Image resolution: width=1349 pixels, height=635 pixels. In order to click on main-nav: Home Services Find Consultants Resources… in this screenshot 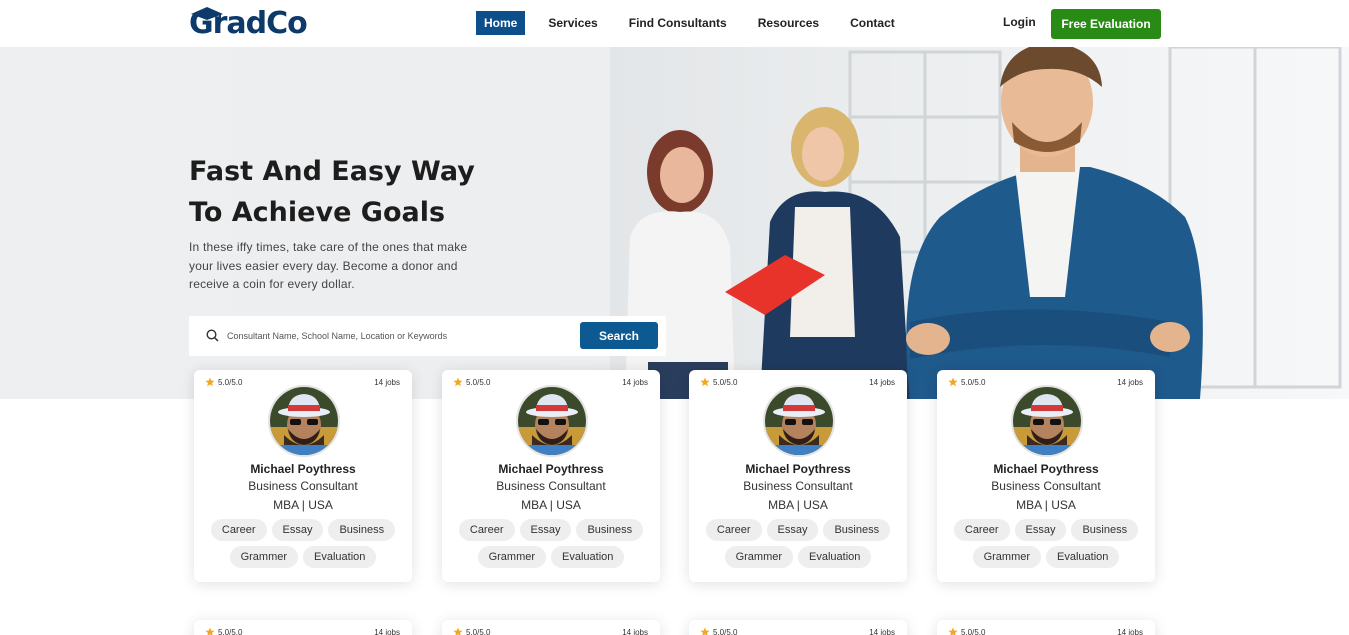, I will do `click(697, 23)`.